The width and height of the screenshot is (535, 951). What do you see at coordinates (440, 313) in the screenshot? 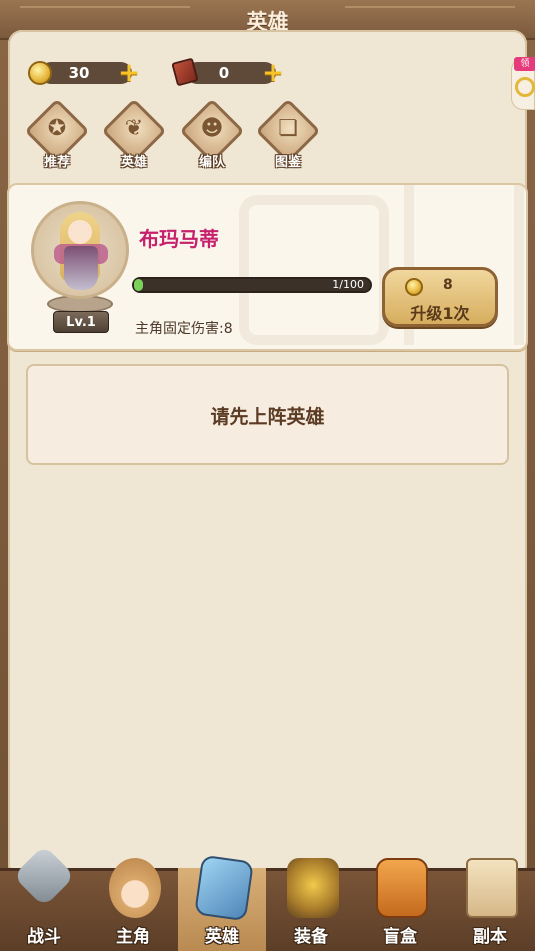
I see `upgrade-label: 升级1次` at bounding box center [440, 313].